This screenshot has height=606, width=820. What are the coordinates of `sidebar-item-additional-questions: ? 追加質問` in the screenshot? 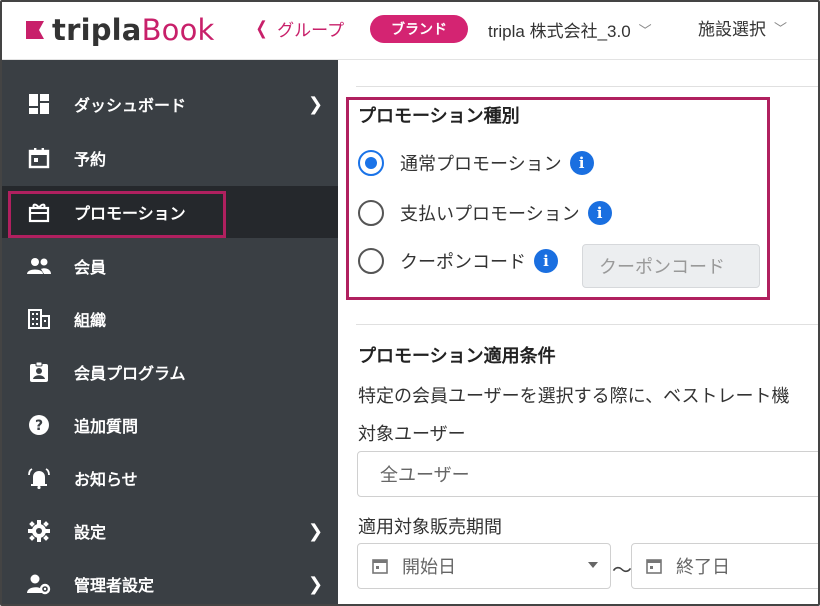 It's located at (170, 425).